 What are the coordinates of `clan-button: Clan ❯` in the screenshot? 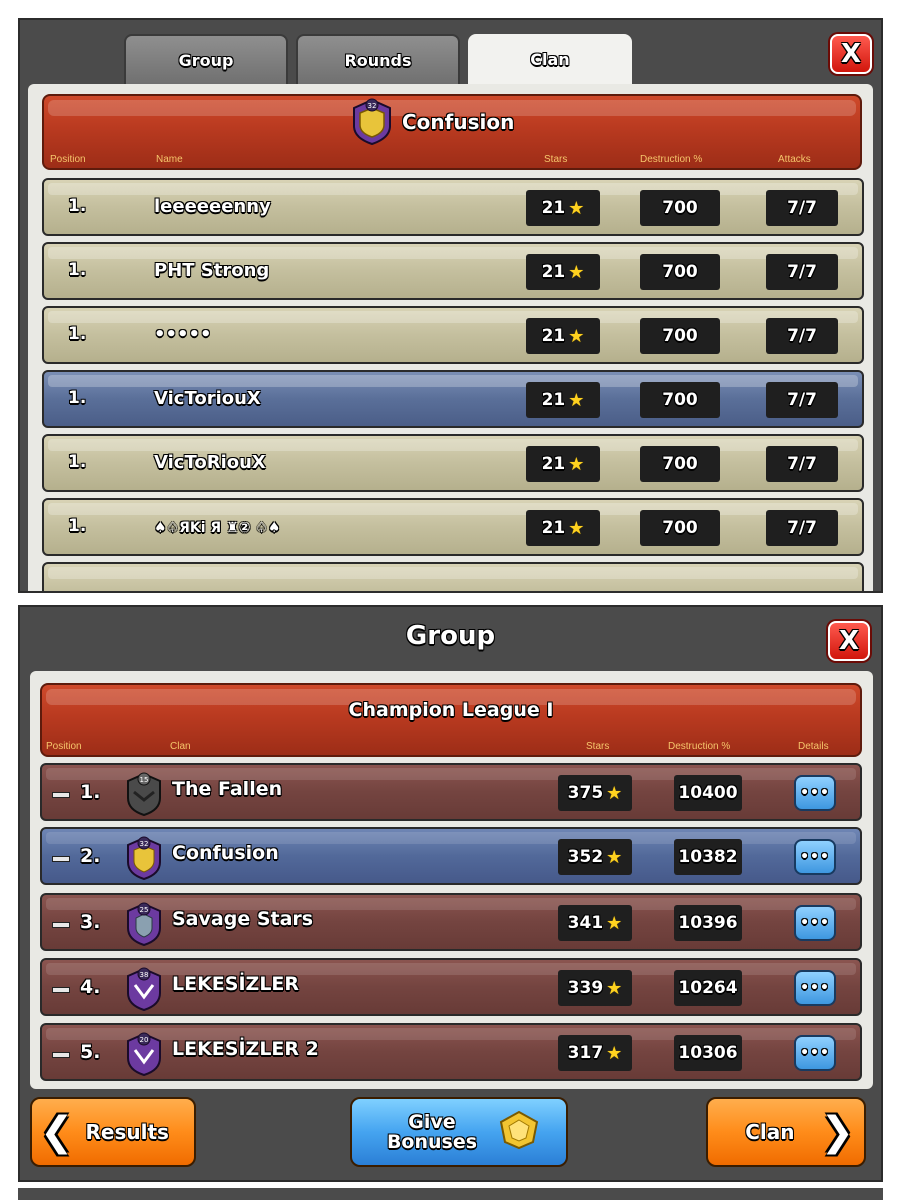 It's located at (786, 1132).